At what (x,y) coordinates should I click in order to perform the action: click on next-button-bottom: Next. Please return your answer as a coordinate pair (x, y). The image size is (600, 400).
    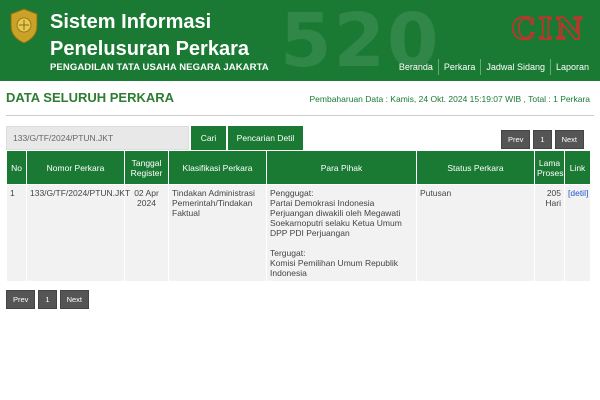
    Looking at the image, I should click on (74, 299).